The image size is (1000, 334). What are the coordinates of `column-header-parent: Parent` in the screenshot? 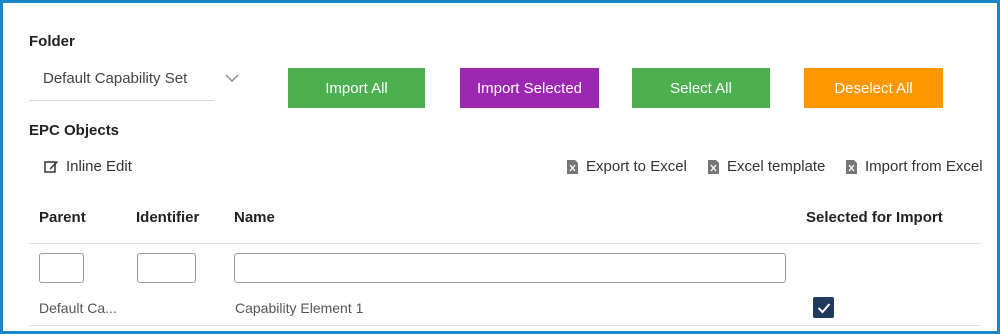 It's located at (62, 217).